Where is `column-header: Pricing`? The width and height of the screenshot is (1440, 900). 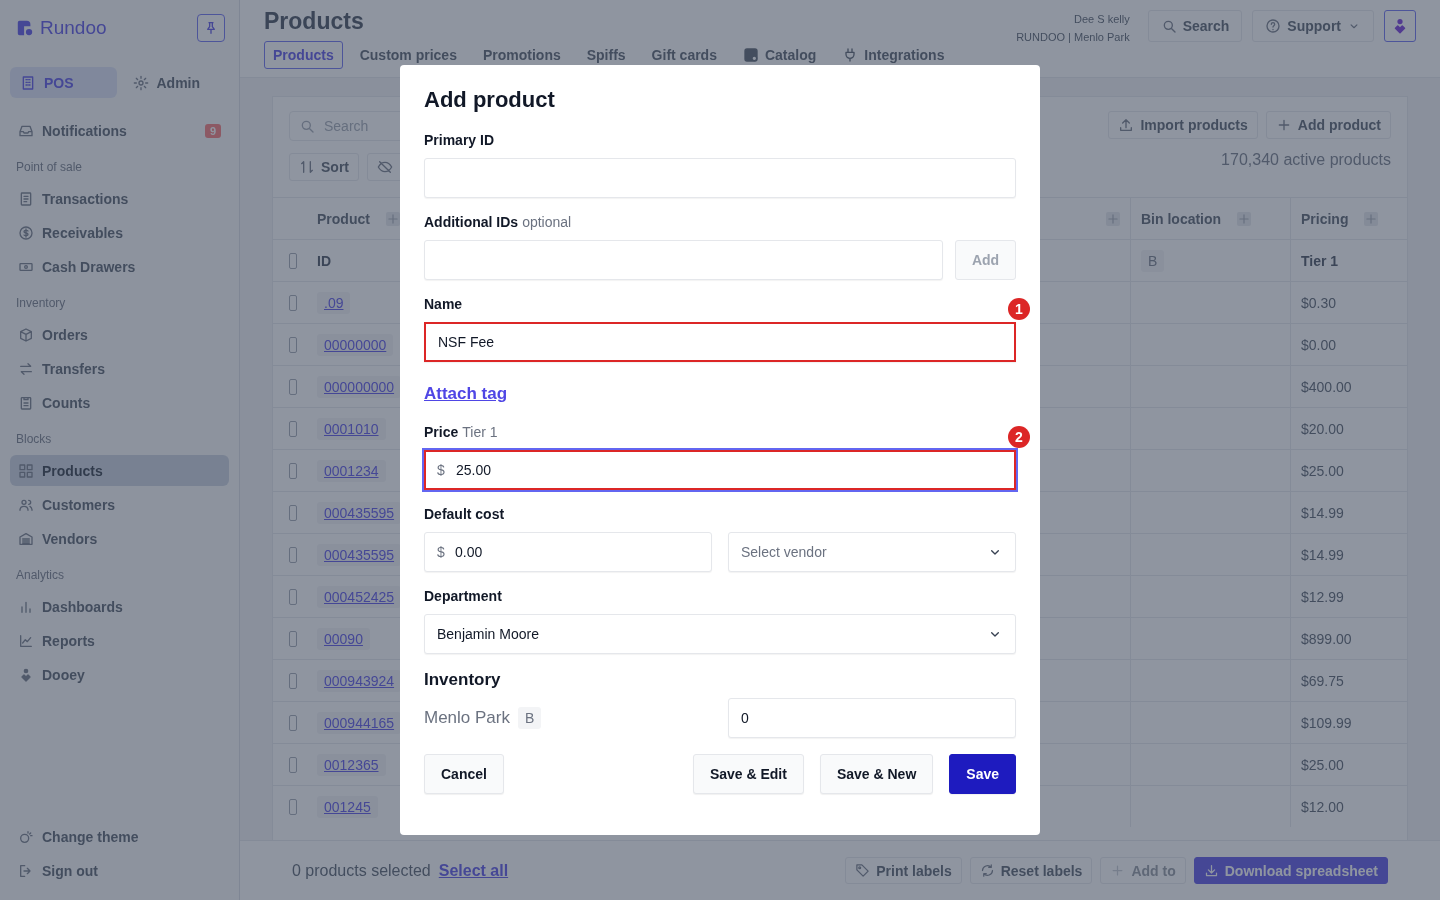 column-header: Pricing is located at coordinates (1325, 218).